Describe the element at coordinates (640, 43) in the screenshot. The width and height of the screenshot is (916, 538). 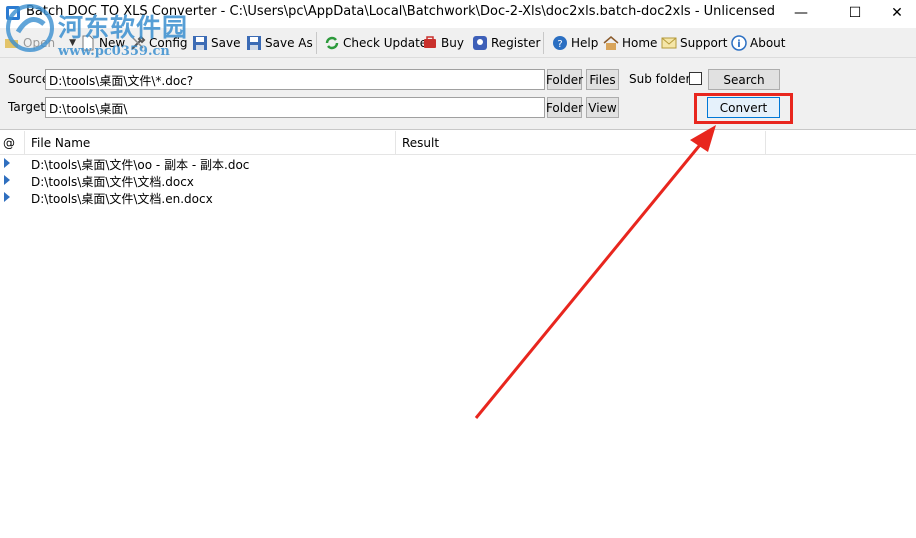
I see `home-label: Home` at that location.